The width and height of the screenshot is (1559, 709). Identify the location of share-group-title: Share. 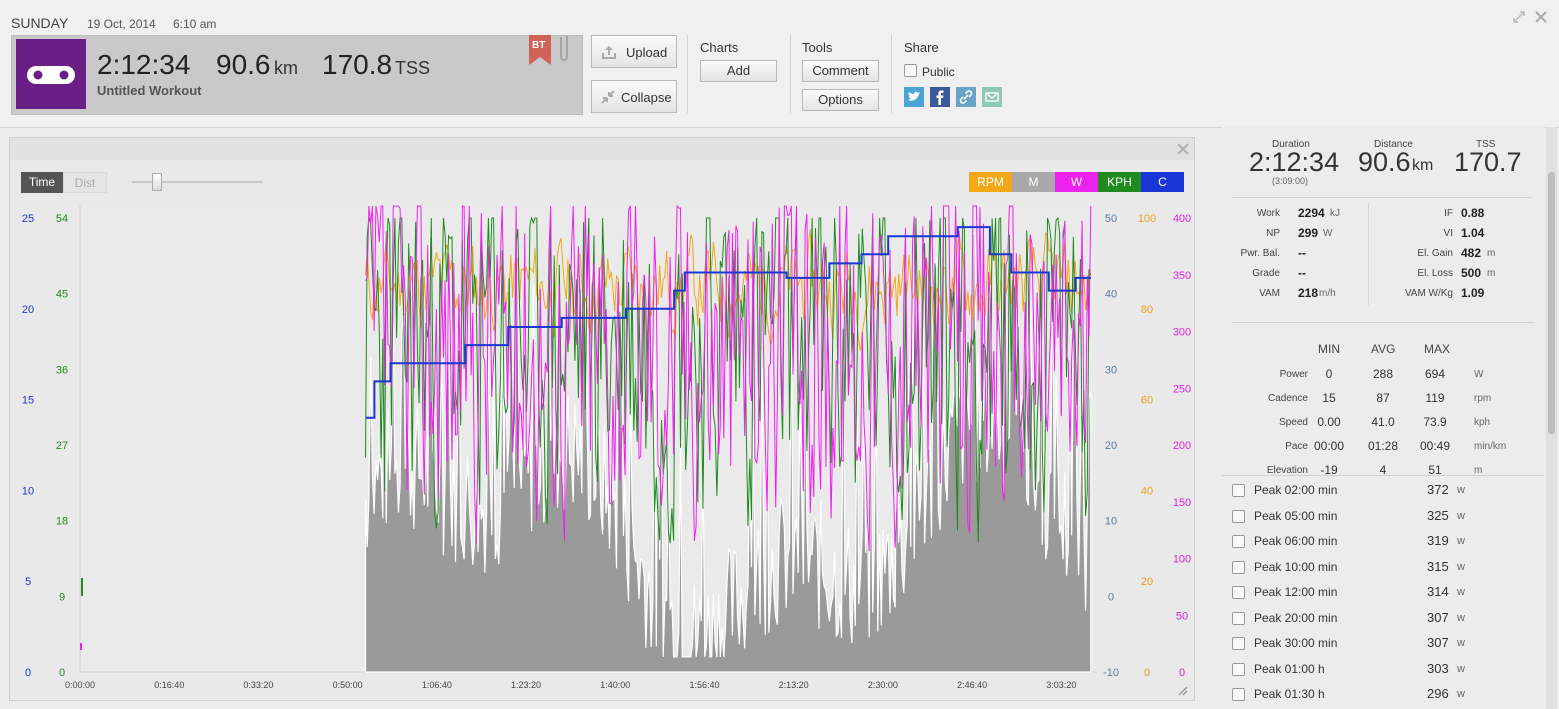
(921, 47).